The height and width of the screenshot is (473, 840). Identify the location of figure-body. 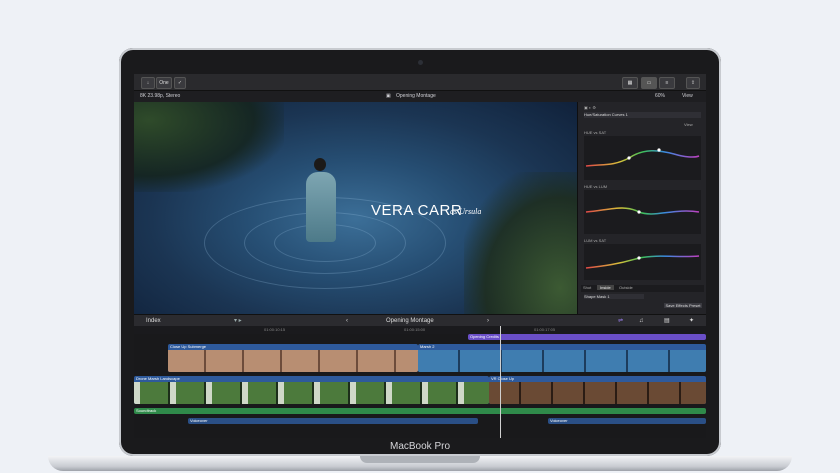
(321, 207).